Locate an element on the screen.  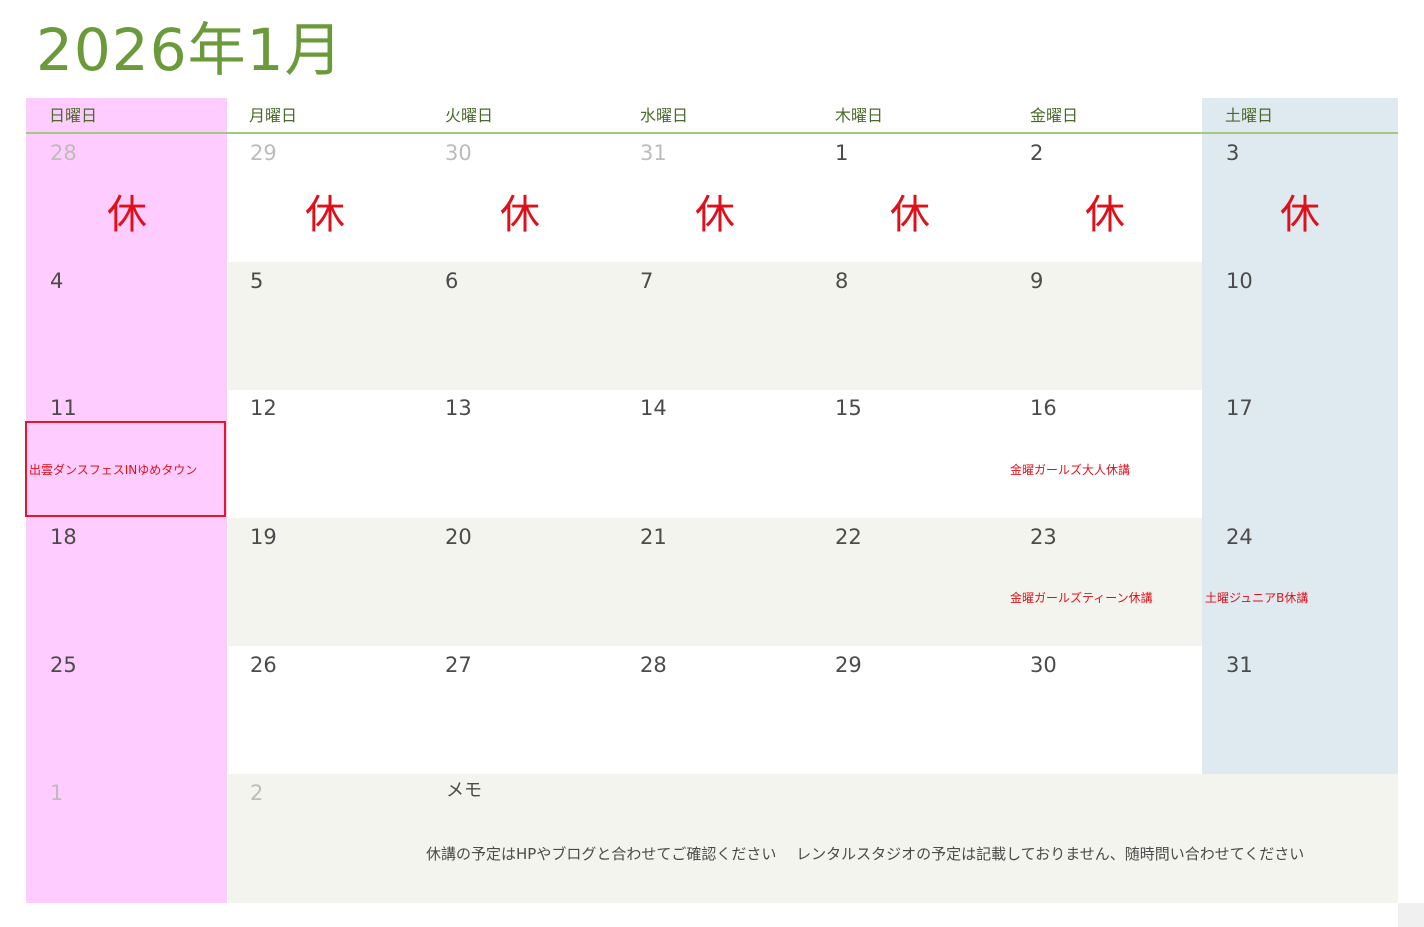
day-number: 24 is located at coordinates (1239, 537).